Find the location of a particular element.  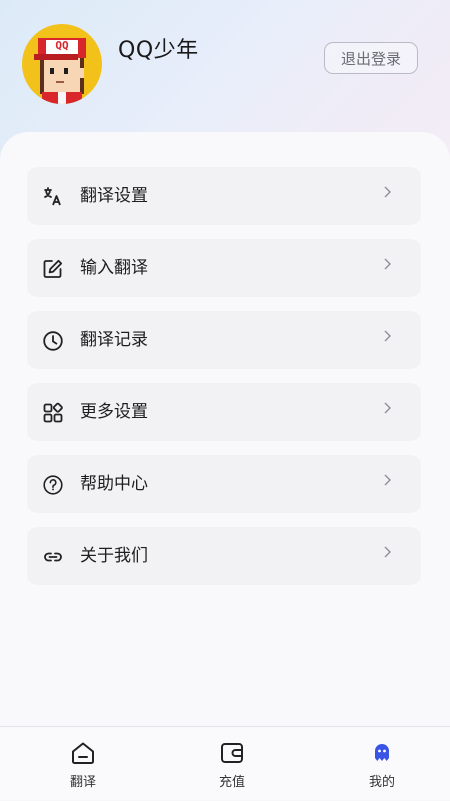

grid-icon is located at coordinates (53, 412).